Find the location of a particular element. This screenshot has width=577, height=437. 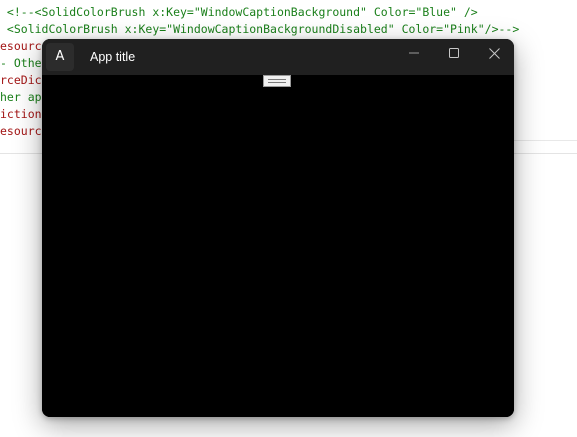

title-bar: A App title is located at coordinates (278, 57).